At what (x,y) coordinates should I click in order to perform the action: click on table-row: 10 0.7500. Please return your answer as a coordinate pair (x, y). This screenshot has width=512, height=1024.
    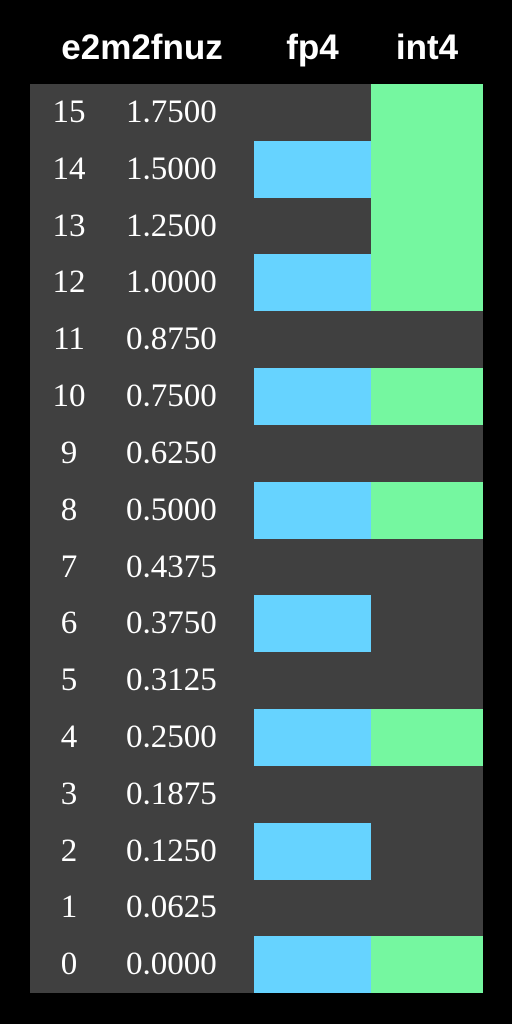
    Looking at the image, I should click on (256, 396).